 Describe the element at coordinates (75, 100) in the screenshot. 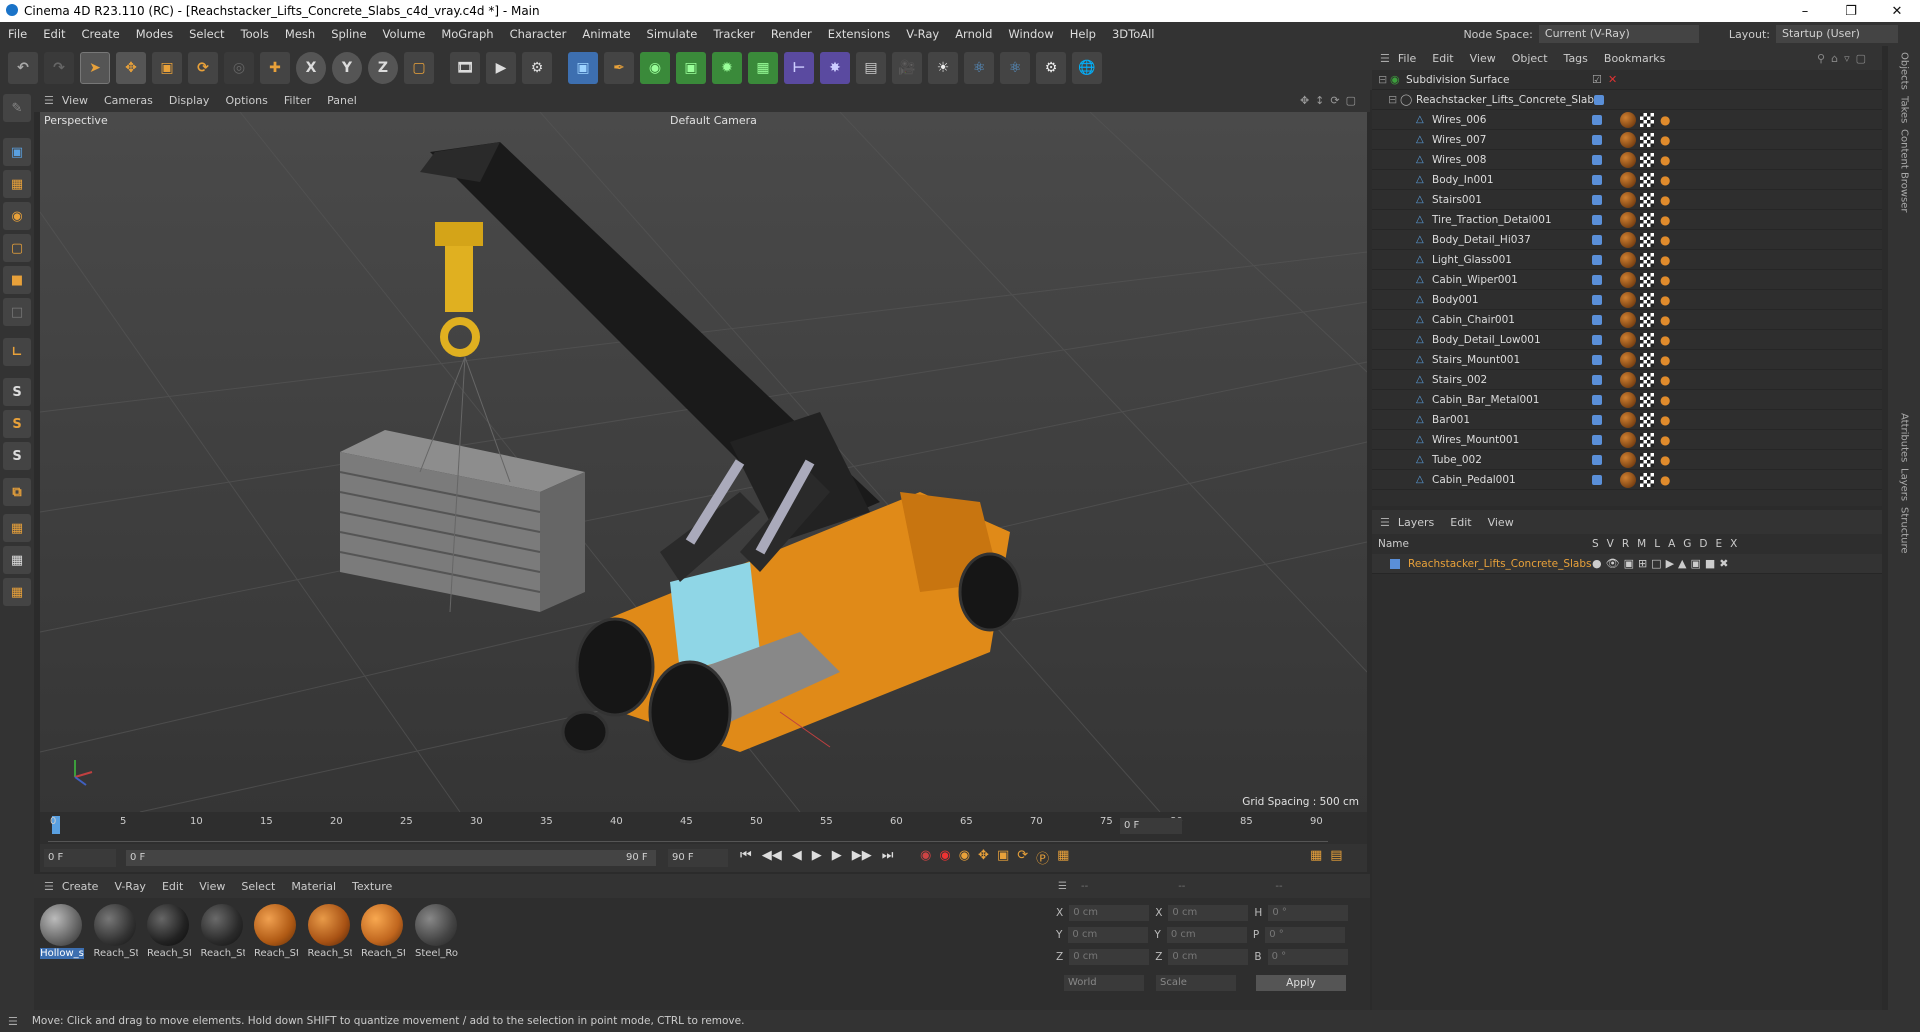

I see `viewport-menu-view: View` at that location.